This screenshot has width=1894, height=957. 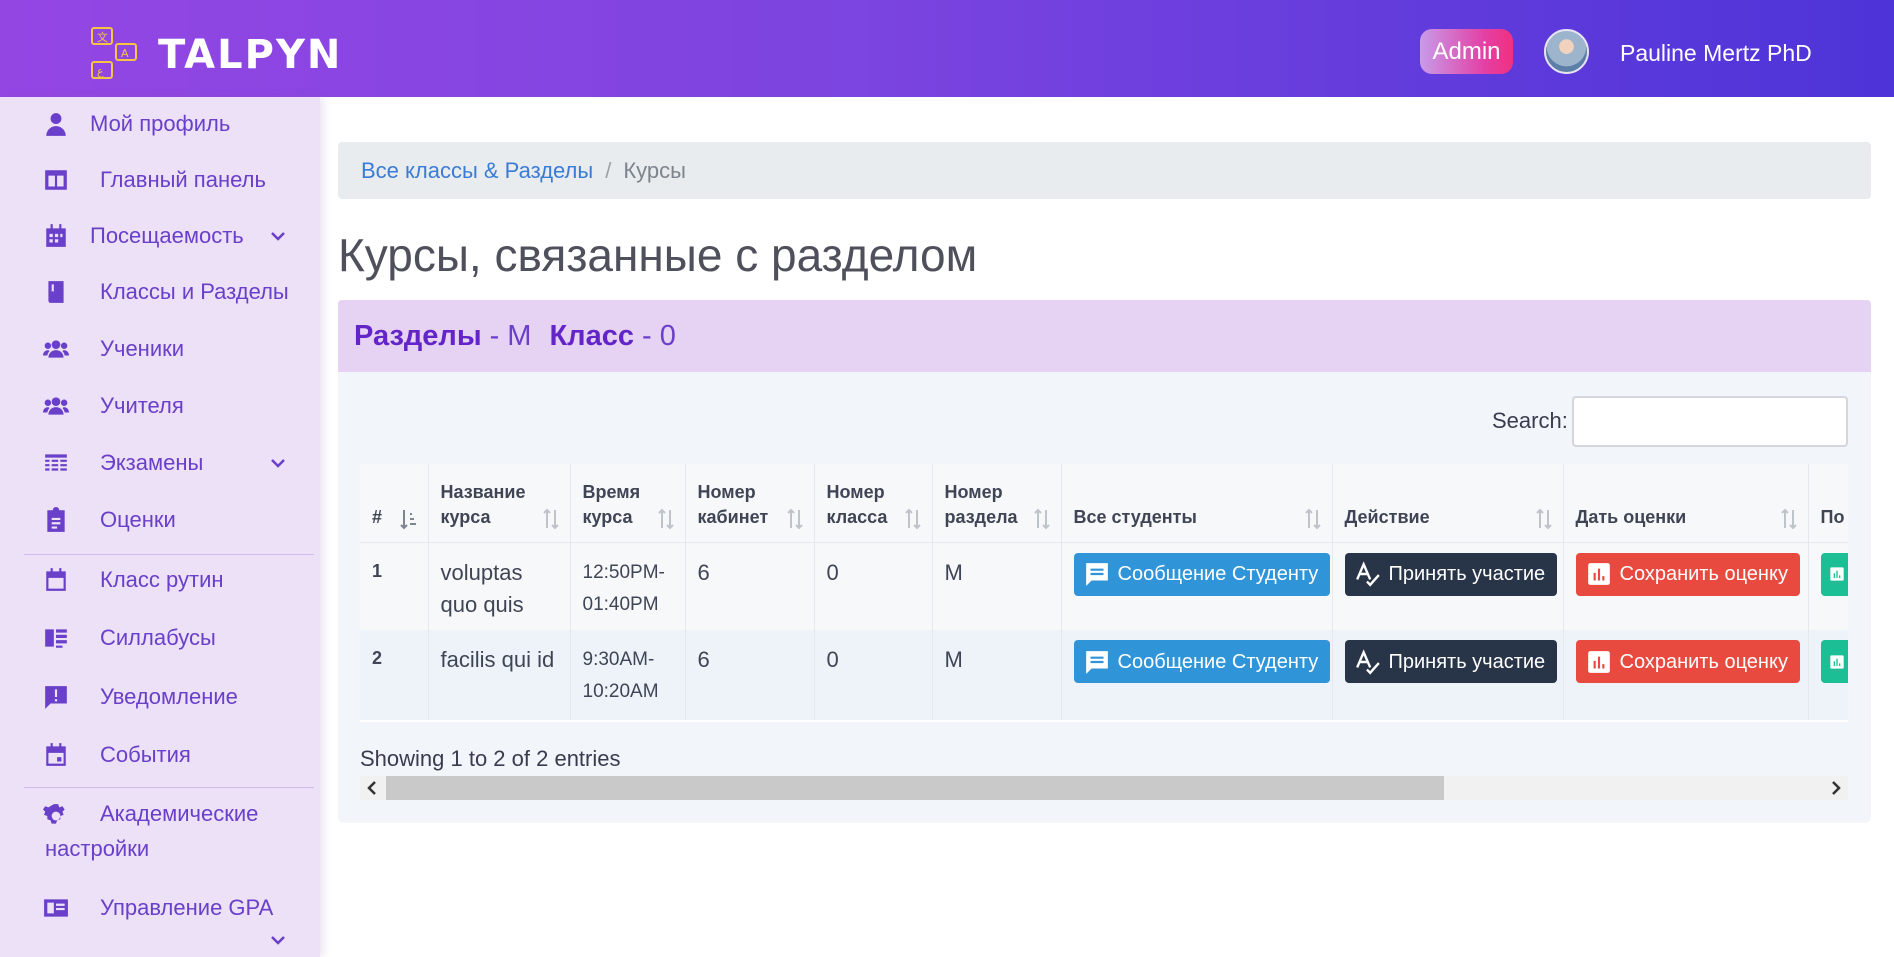 I want to click on sidebar-item-events: События, so click(x=160, y=755).